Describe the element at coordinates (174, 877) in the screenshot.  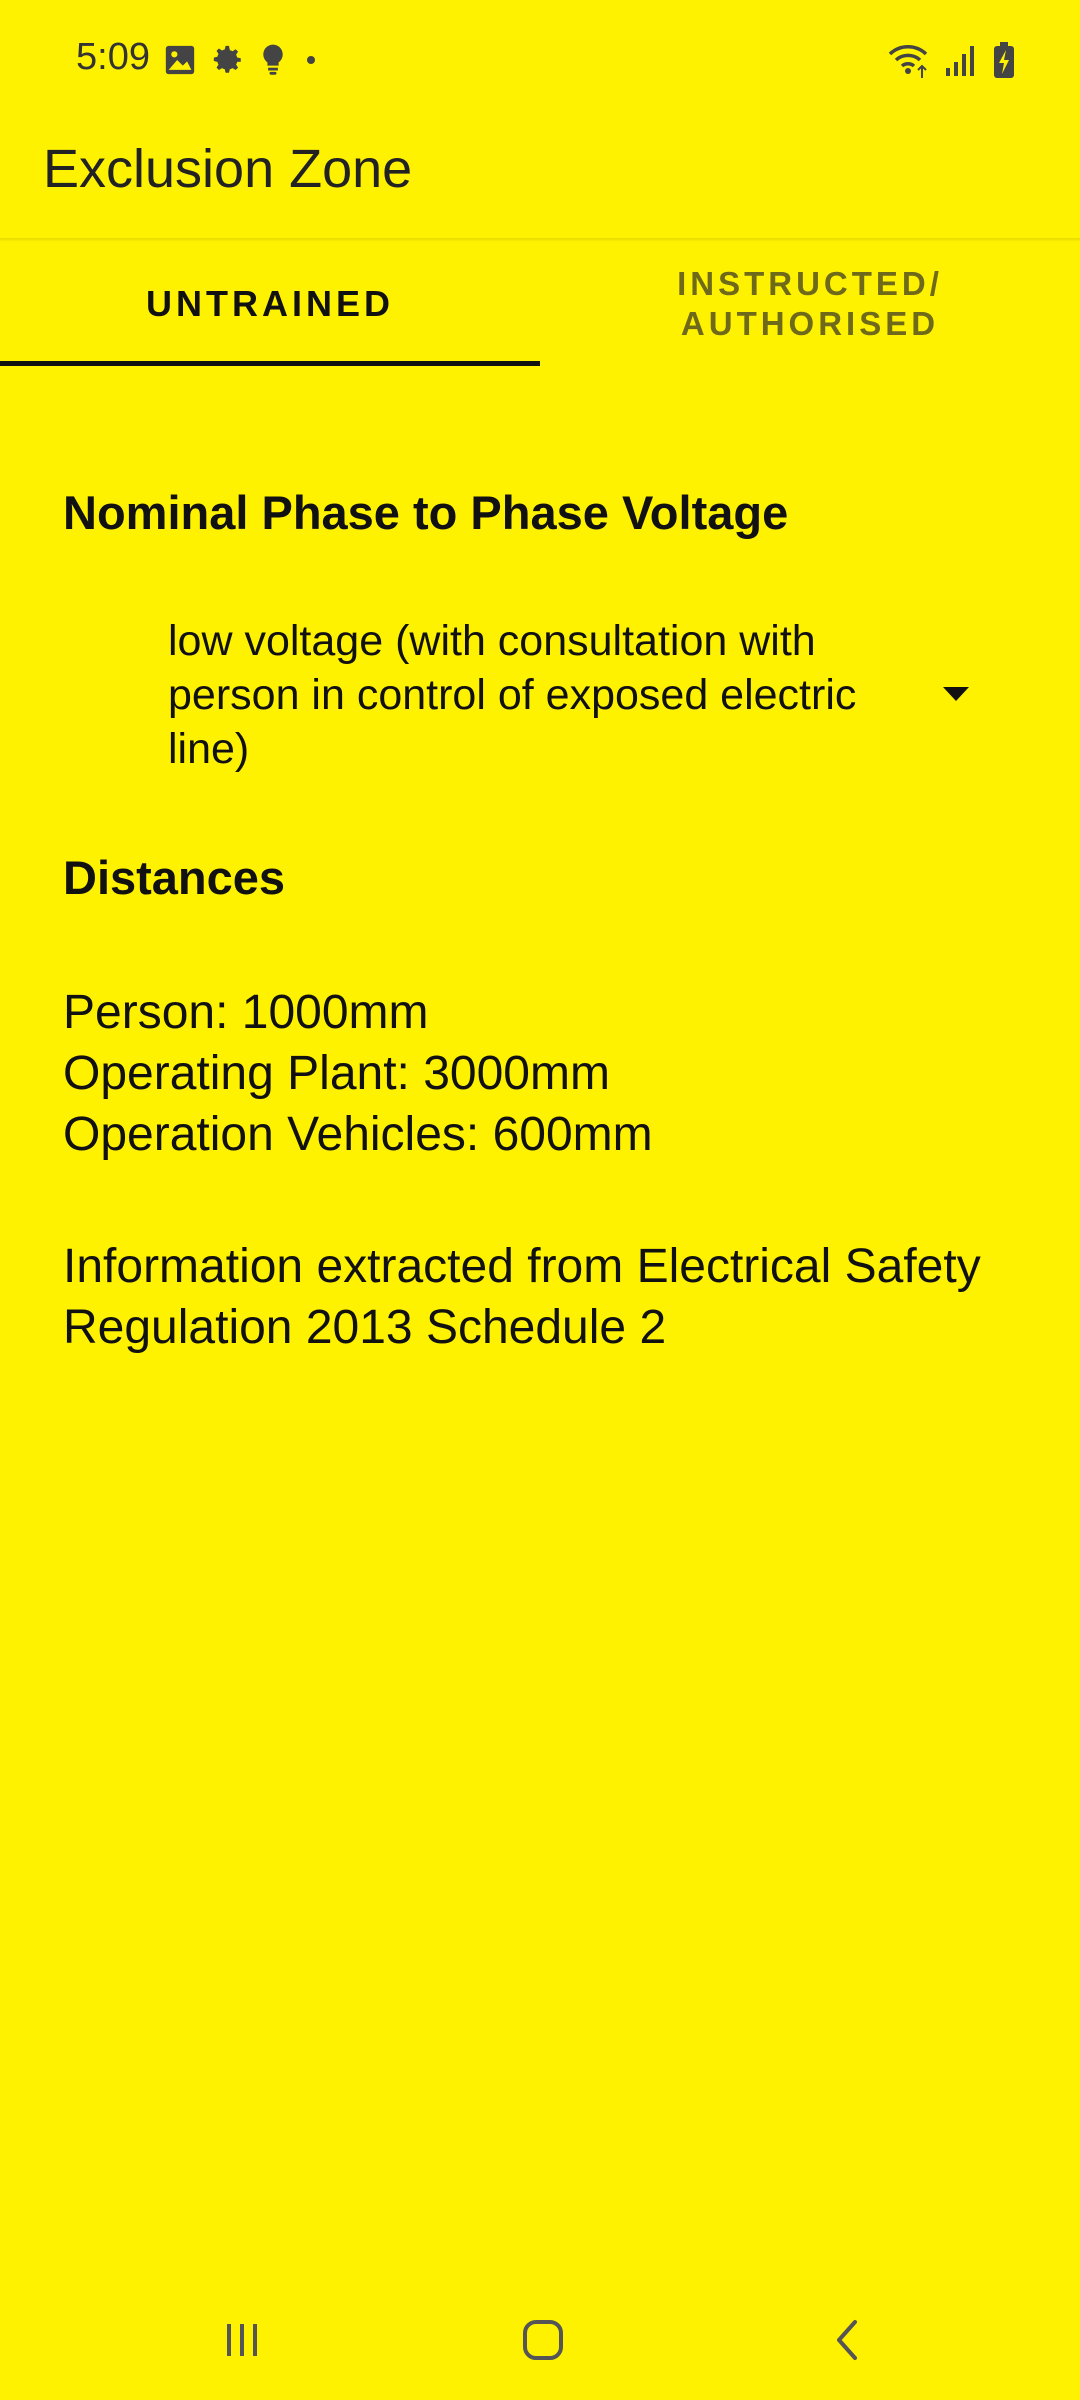
I see `distances-section-title: Distances` at that location.